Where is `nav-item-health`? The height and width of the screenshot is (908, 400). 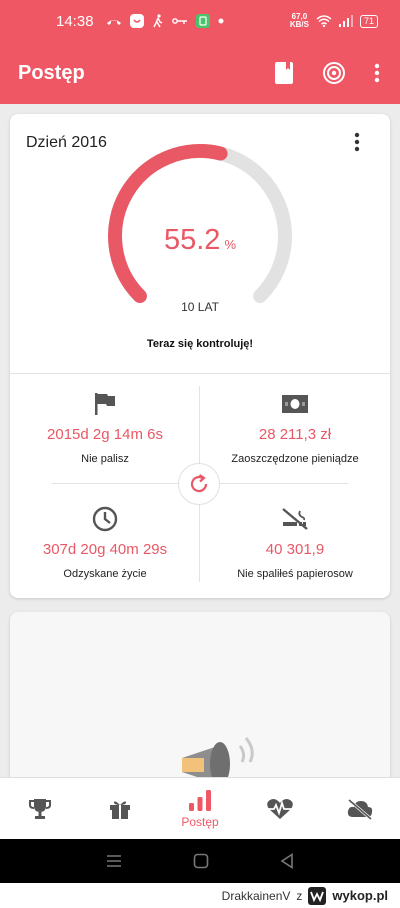 nav-item-health is located at coordinates (280, 808).